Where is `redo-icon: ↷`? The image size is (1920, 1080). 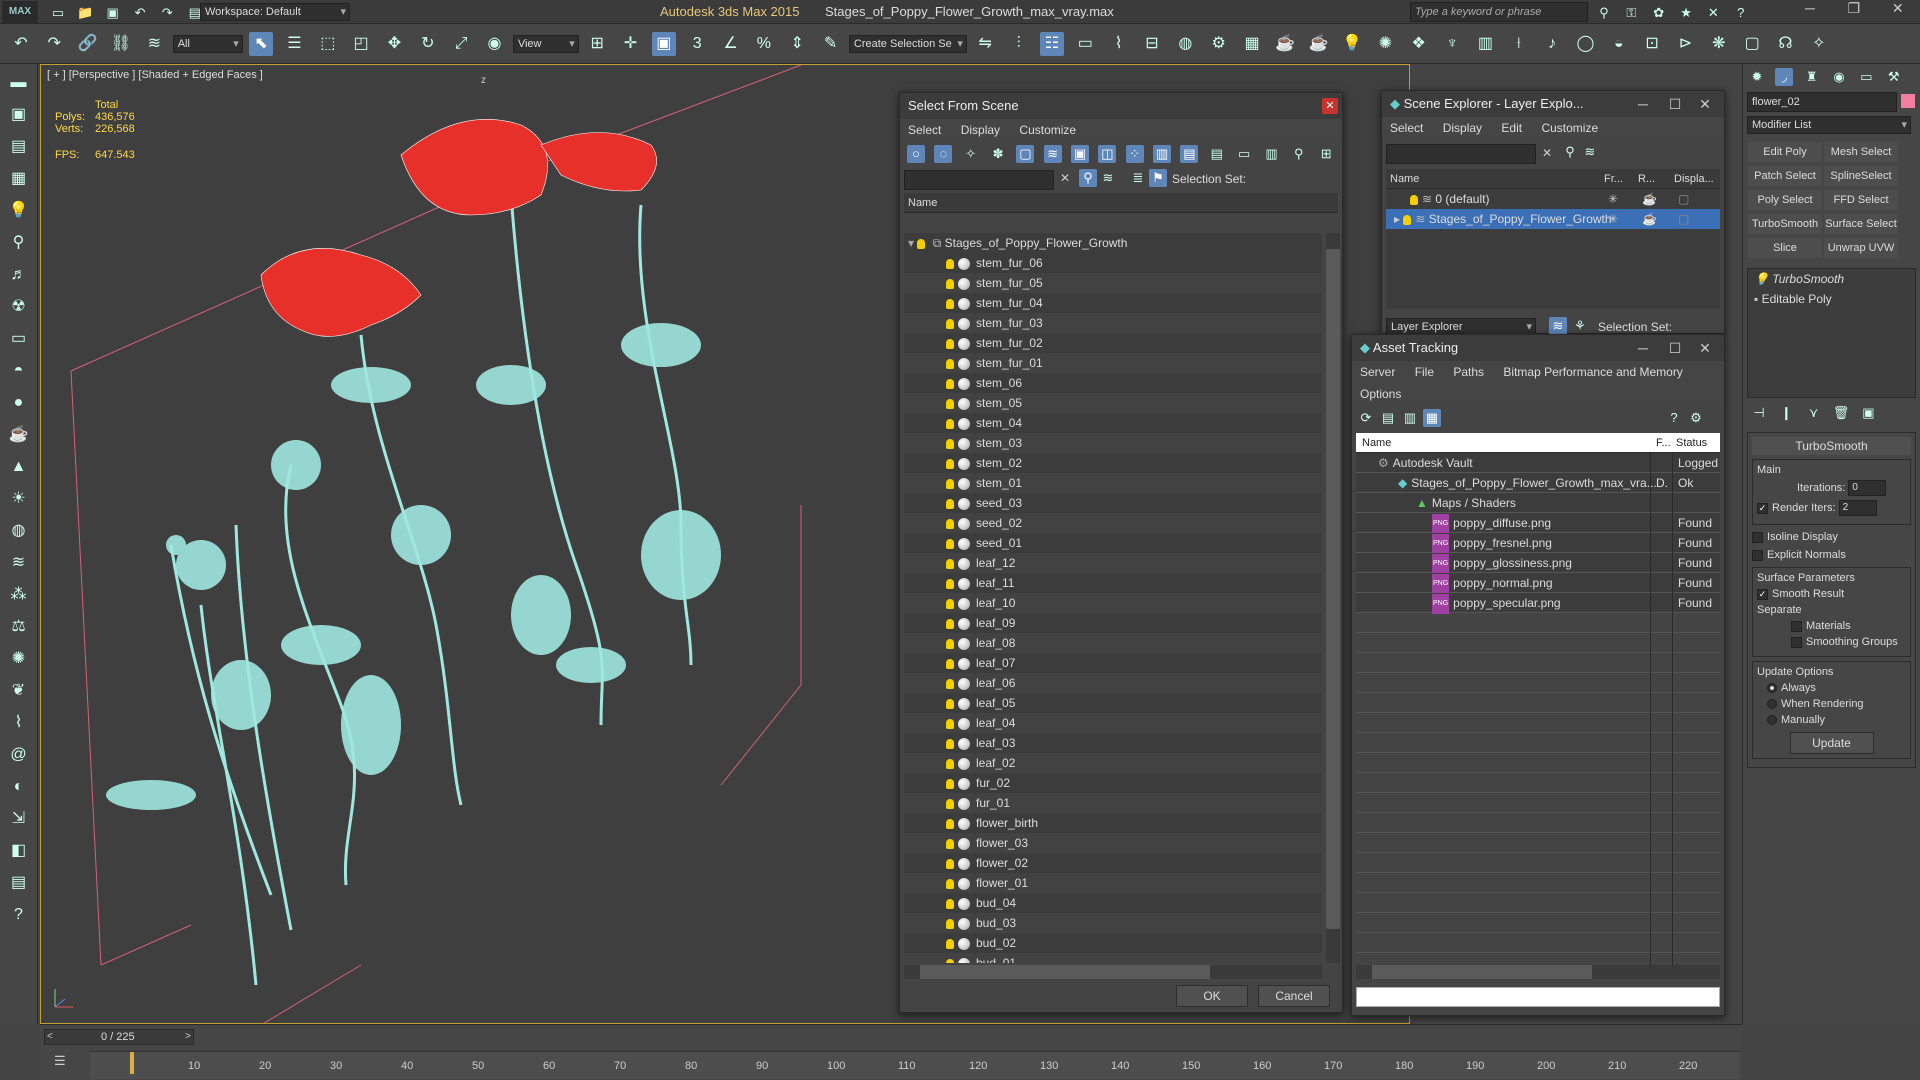
redo-icon: ↷ is located at coordinates (54, 44).